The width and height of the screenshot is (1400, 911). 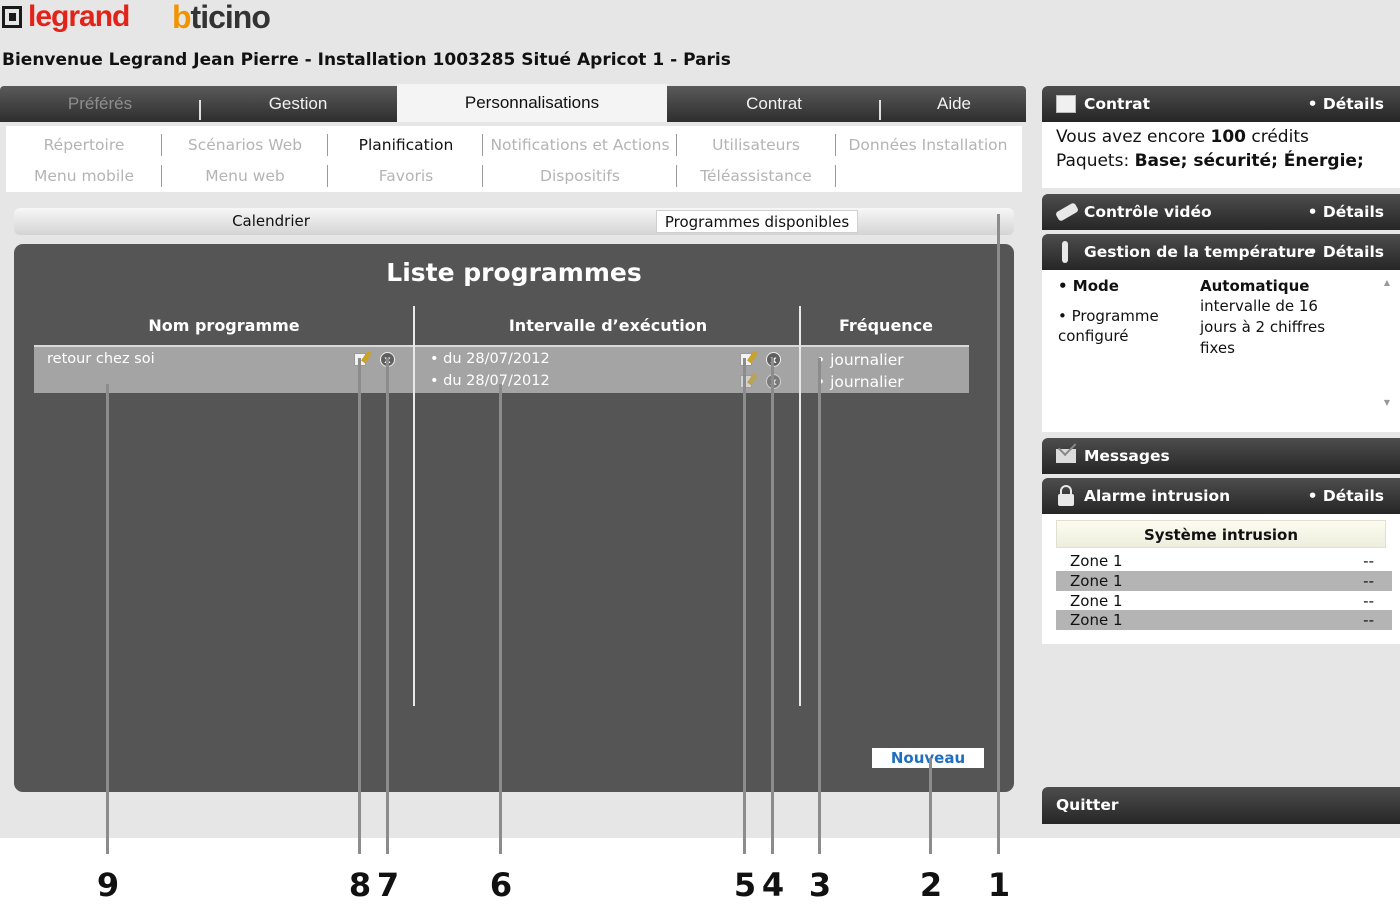 I want to click on callout-number: 9, so click(x=108, y=885).